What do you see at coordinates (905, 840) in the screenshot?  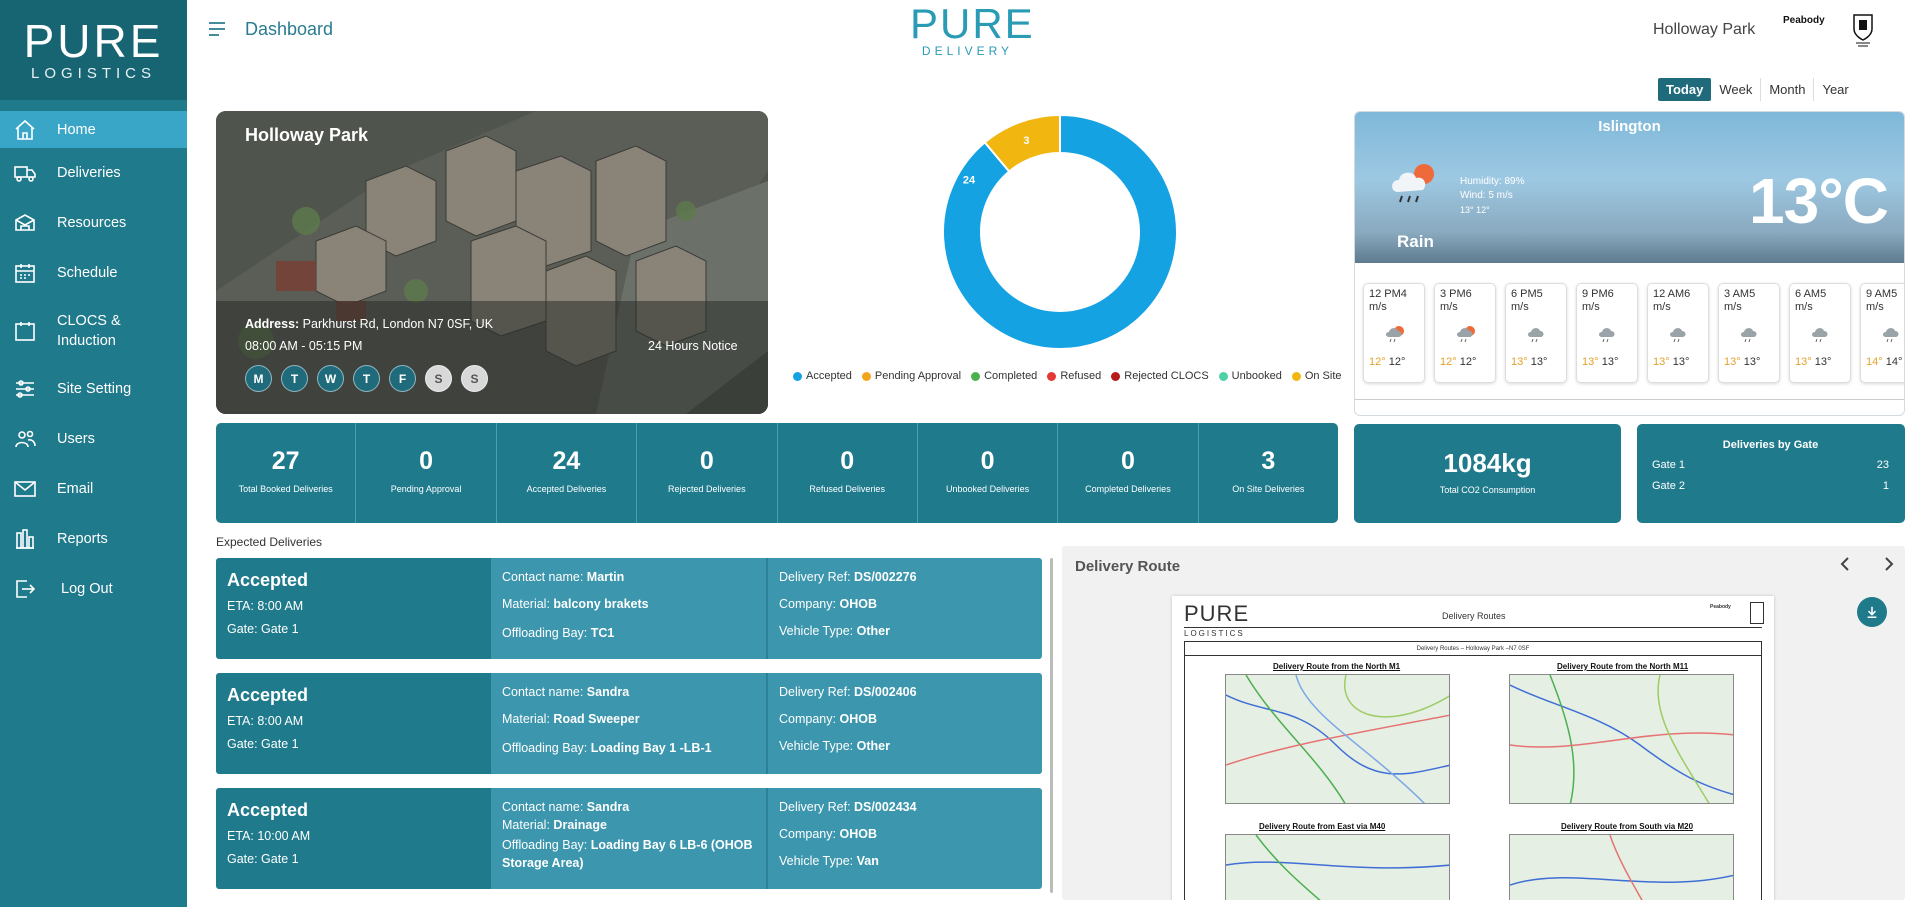 I see `delivery-company: Company: OHOB` at bounding box center [905, 840].